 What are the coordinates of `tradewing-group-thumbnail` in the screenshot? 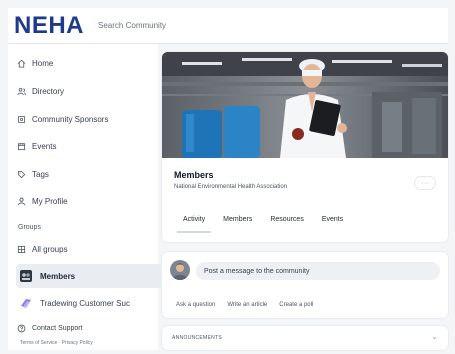 It's located at (26, 303).